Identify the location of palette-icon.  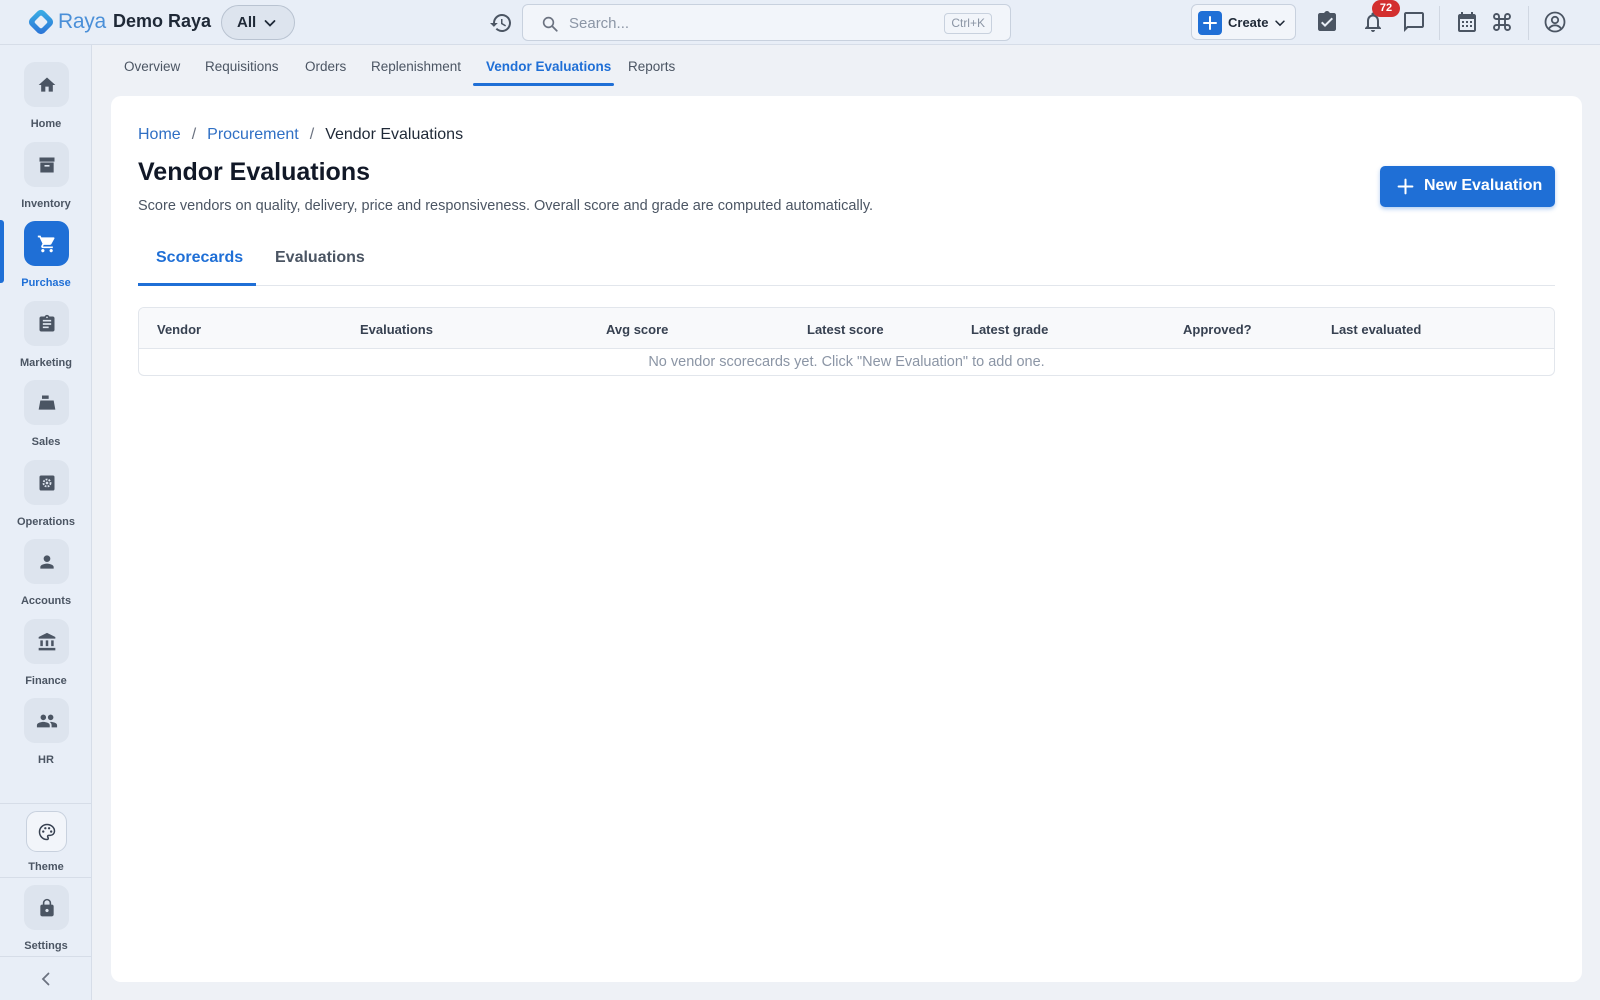
(46, 831).